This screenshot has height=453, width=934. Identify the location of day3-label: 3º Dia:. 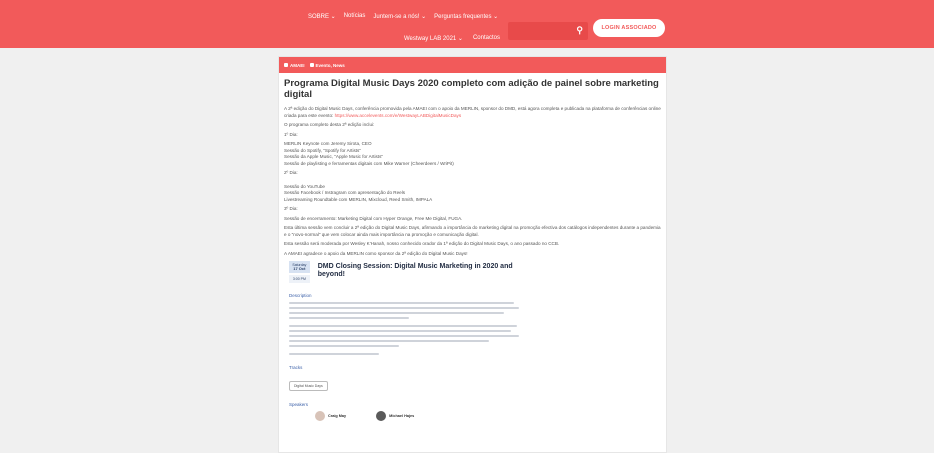
(291, 208).